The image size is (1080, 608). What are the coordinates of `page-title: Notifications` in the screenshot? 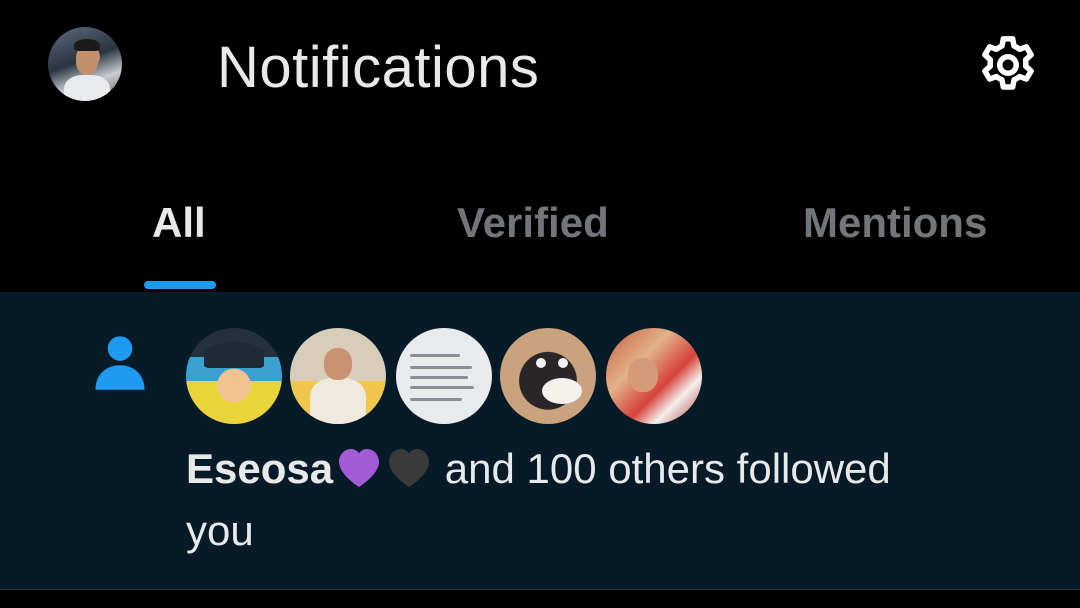 It's located at (378, 67).